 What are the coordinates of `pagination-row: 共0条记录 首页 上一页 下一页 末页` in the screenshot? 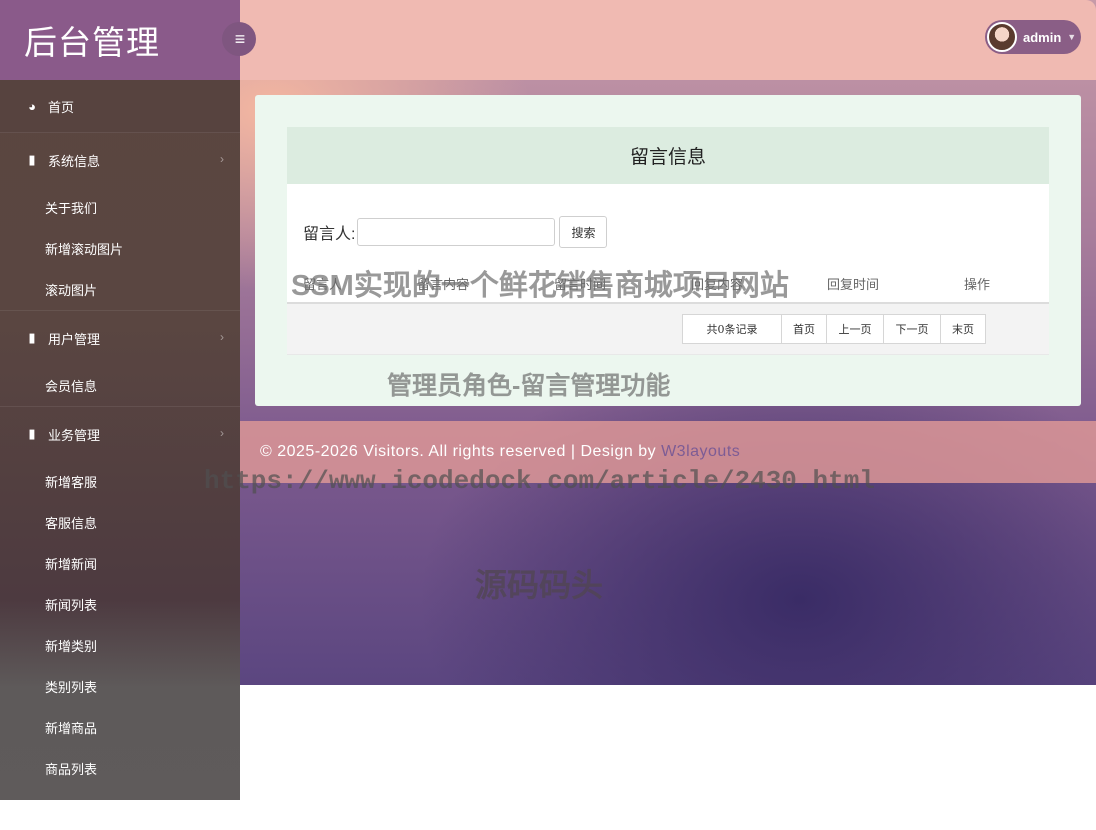 It's located at (668, 329).